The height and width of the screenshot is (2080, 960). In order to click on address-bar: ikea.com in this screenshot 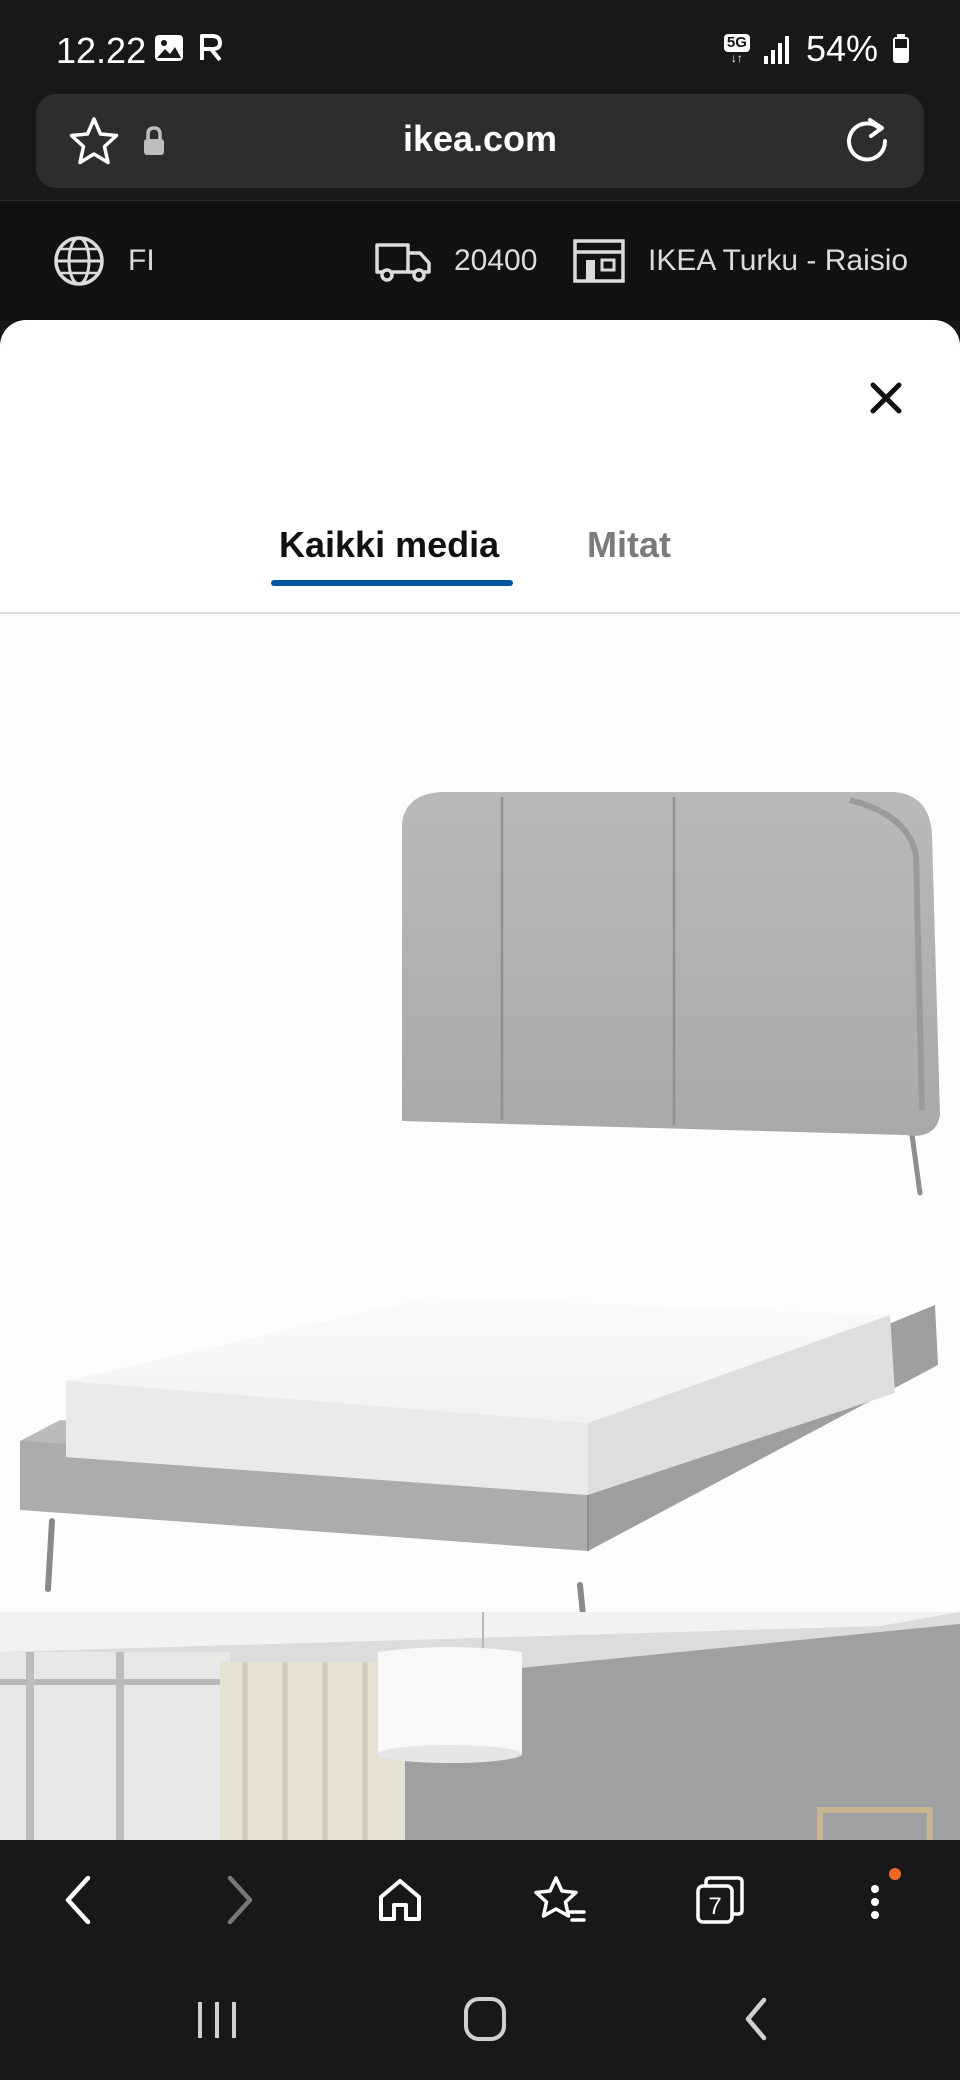, I will do `click(480, 141)`.